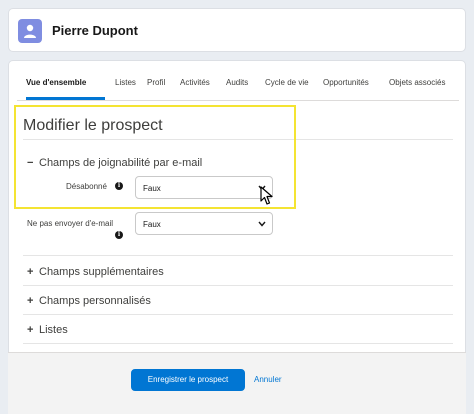 The width and height of the screenshot is (474, 414). Describe the element at coordinates (70, 223) in the screenshot. I see `do-not-email-label: Ne pas envoyer d'e-mail` at that location.